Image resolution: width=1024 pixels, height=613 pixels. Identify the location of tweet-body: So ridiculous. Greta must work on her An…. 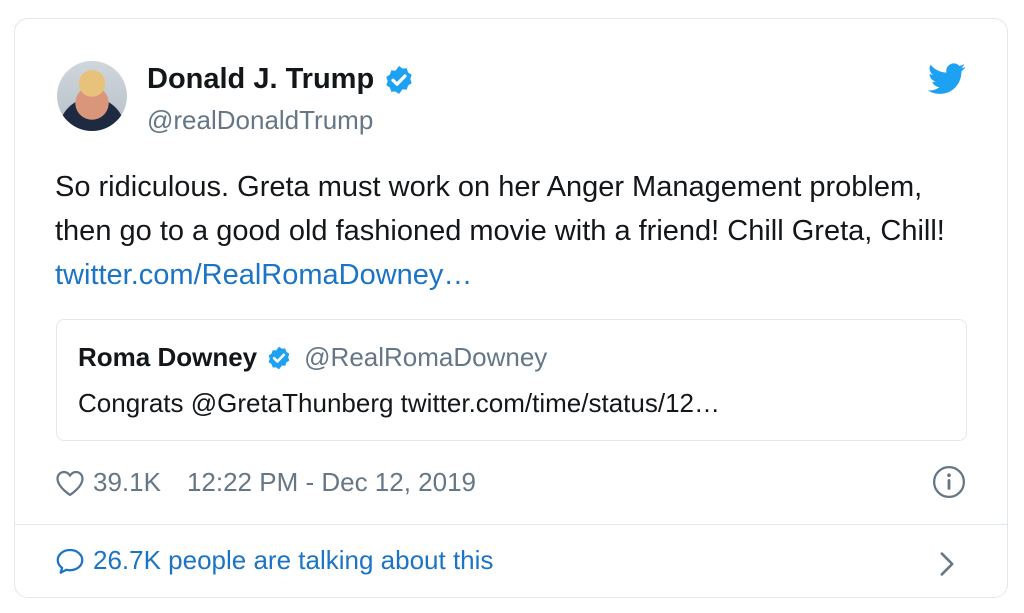
(500, 209).